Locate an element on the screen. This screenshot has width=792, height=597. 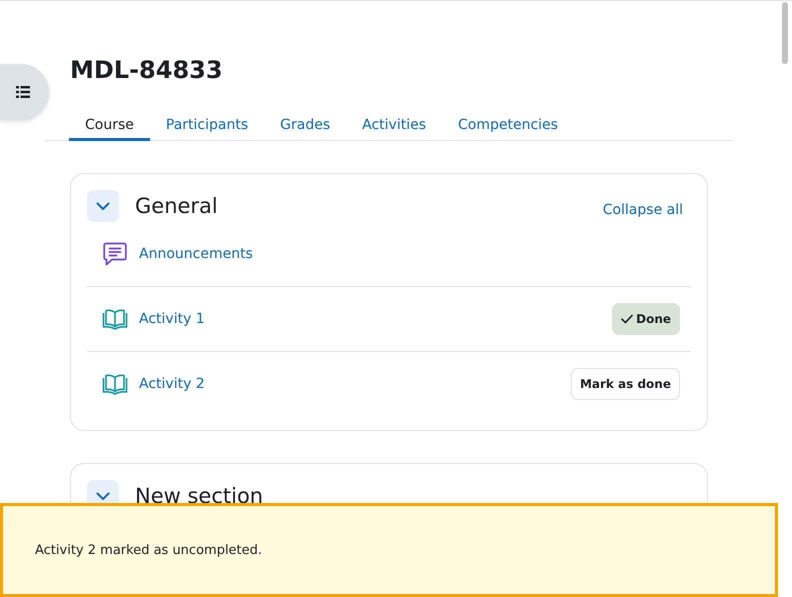
done-button: Done is located at coordinates (646, 319).